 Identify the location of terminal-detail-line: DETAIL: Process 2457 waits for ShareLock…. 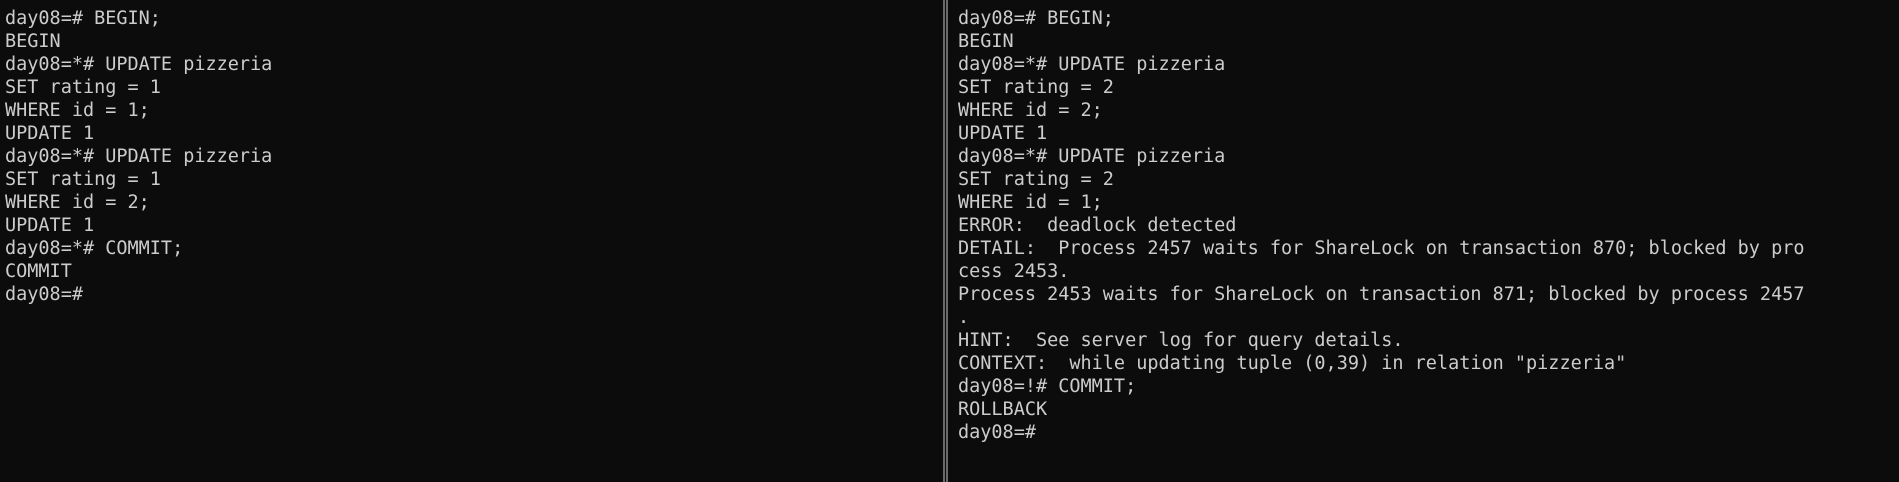
(1381, 248).